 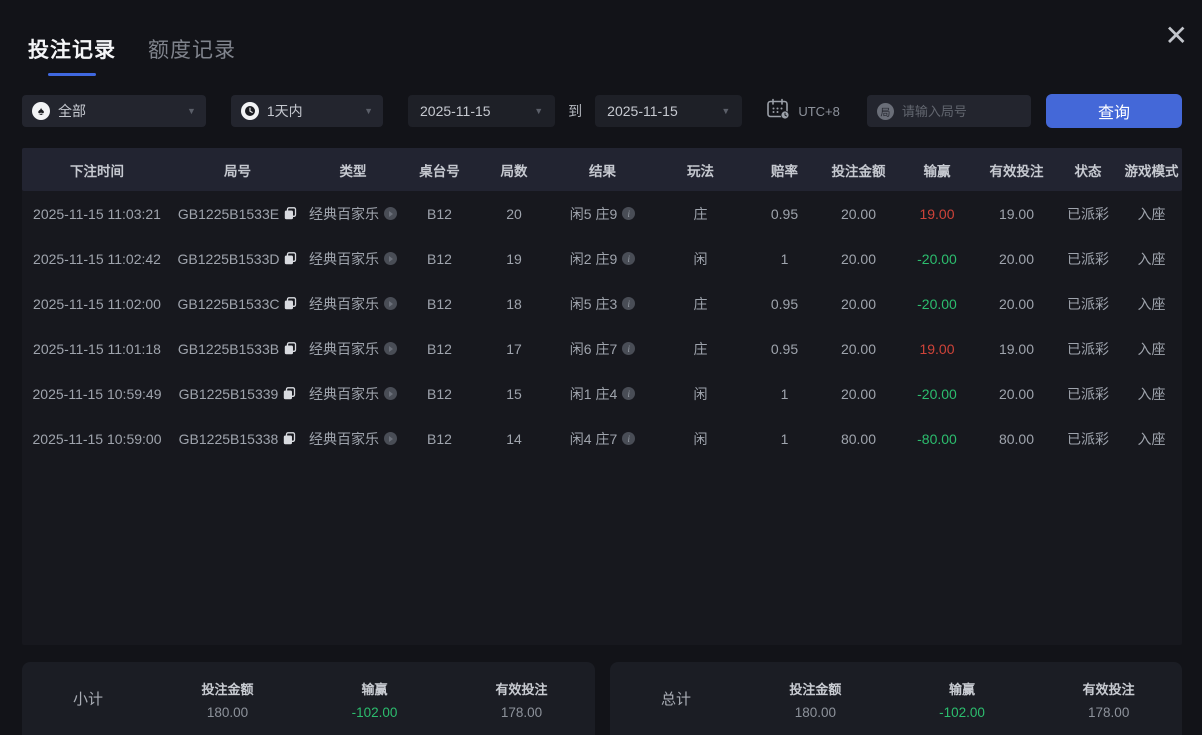 What do you see at coordinates (97, 303) in the screenshot?
I see `bet-time: 2025-11-15 11:02:00` at bounding box center [97, 303].